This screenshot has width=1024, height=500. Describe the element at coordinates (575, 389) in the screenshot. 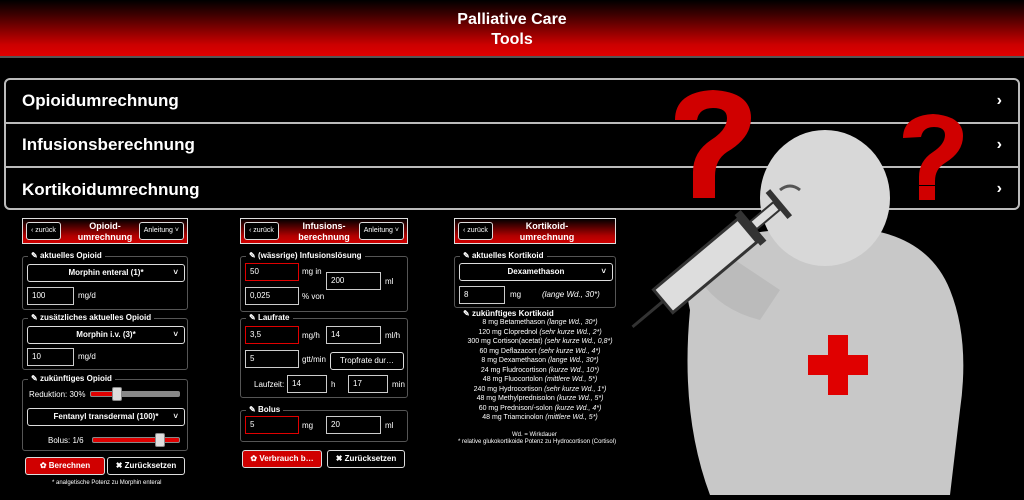

I see `cortico-duration: (sehr kurze Wd., 1*)` at that location.